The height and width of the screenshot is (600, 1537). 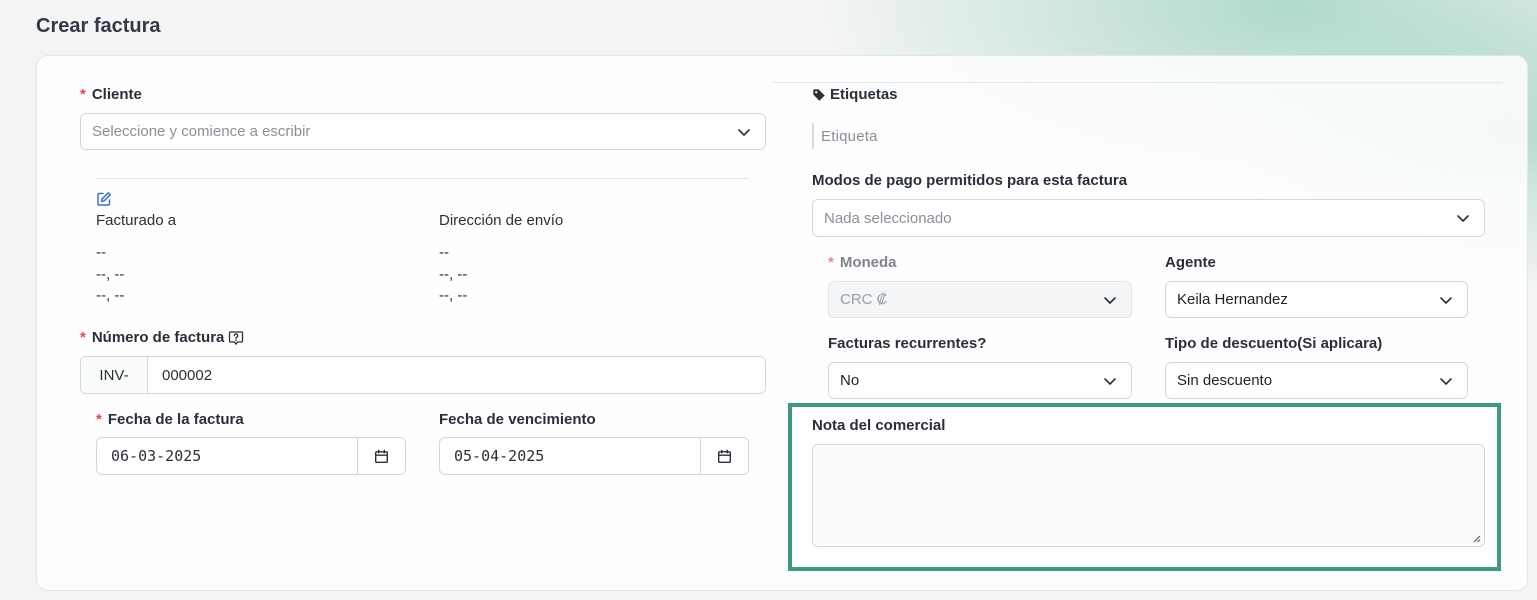 I want to click on currency-select: CRC ₡, so click(x=980, y=299).